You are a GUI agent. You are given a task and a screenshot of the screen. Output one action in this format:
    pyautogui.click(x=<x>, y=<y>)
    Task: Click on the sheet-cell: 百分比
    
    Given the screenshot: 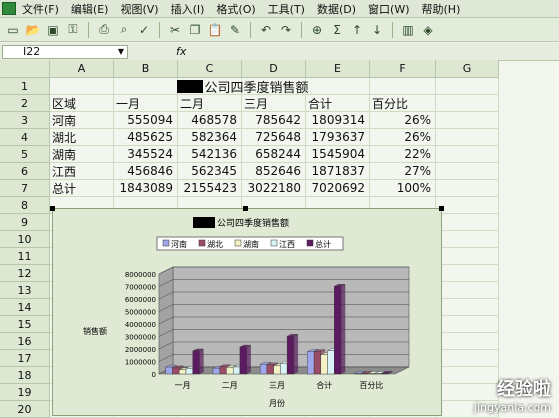 What is the action you would take?
    pyautogui.click(x=403, y=103)
    